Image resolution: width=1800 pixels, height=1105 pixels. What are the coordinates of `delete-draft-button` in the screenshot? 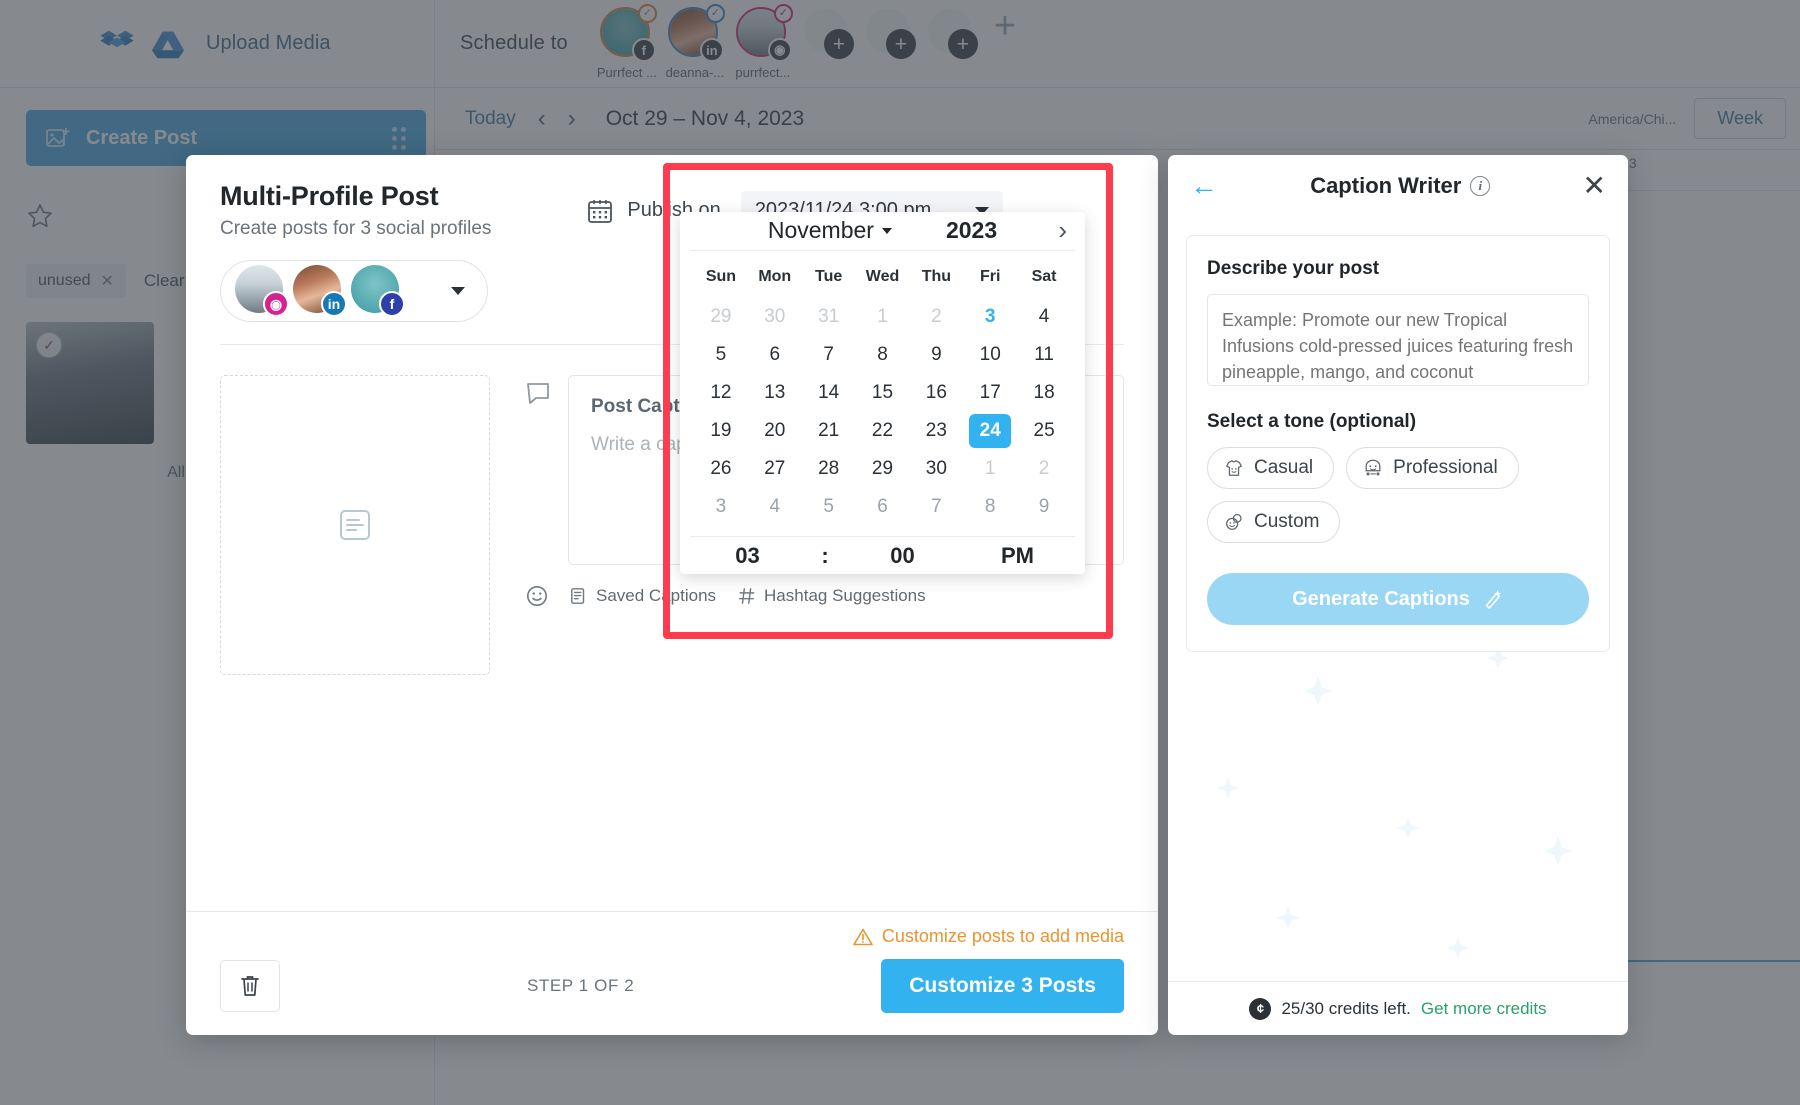 It's located at (250, 986).